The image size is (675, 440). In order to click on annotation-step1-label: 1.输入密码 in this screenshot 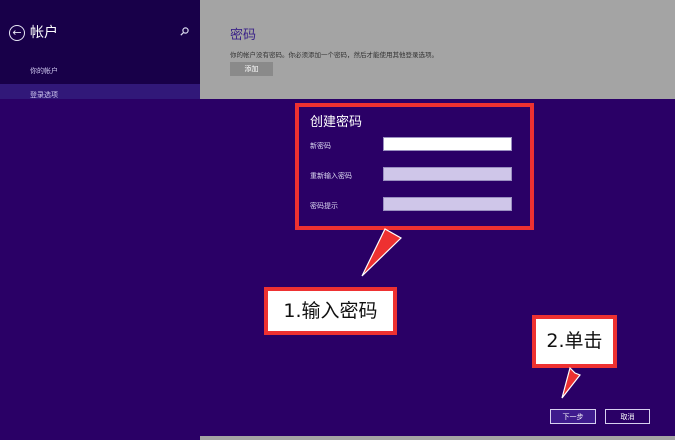, I will do `click(330, 311)`.